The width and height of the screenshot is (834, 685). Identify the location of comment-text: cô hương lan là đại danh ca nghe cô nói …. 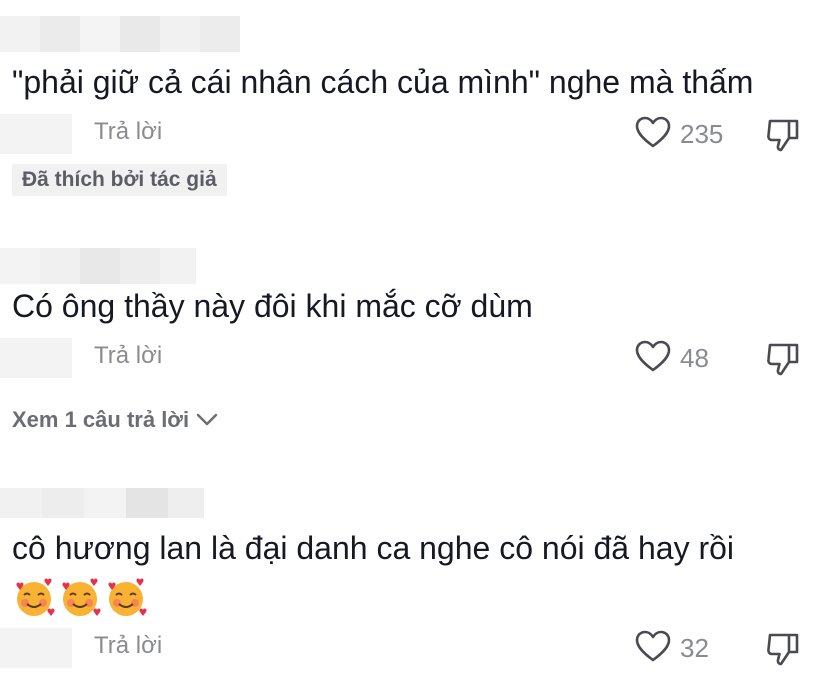
(373, 548).